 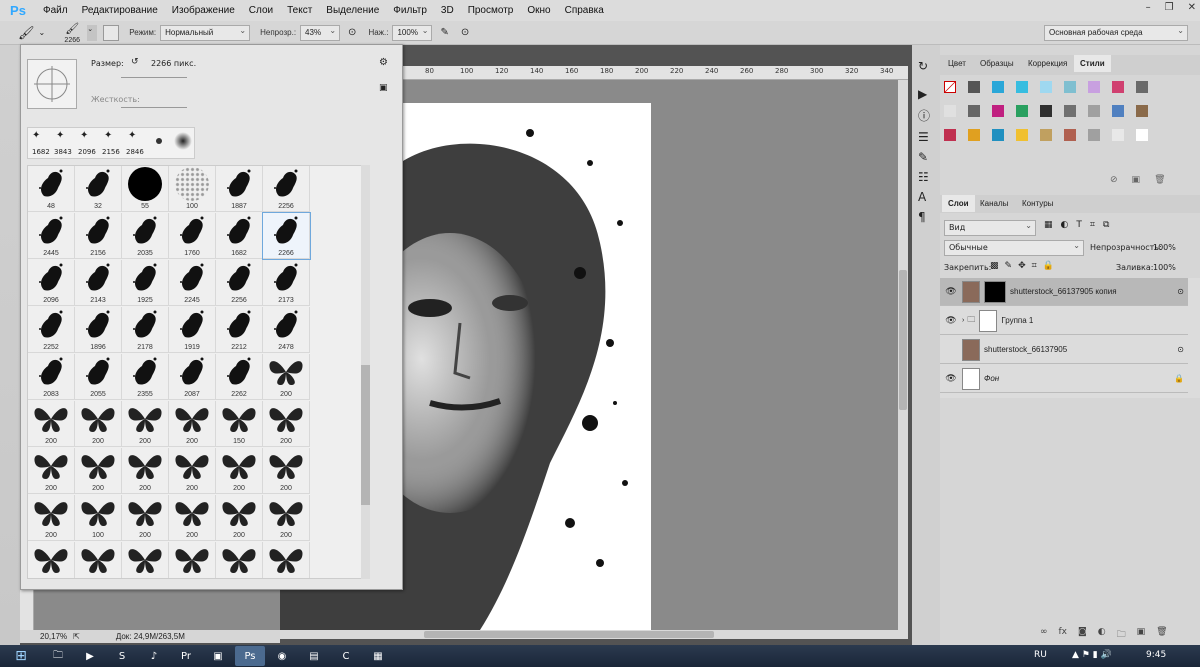 I want to click on blend-mode-select: Обычные, so click(x=1014, y=248).